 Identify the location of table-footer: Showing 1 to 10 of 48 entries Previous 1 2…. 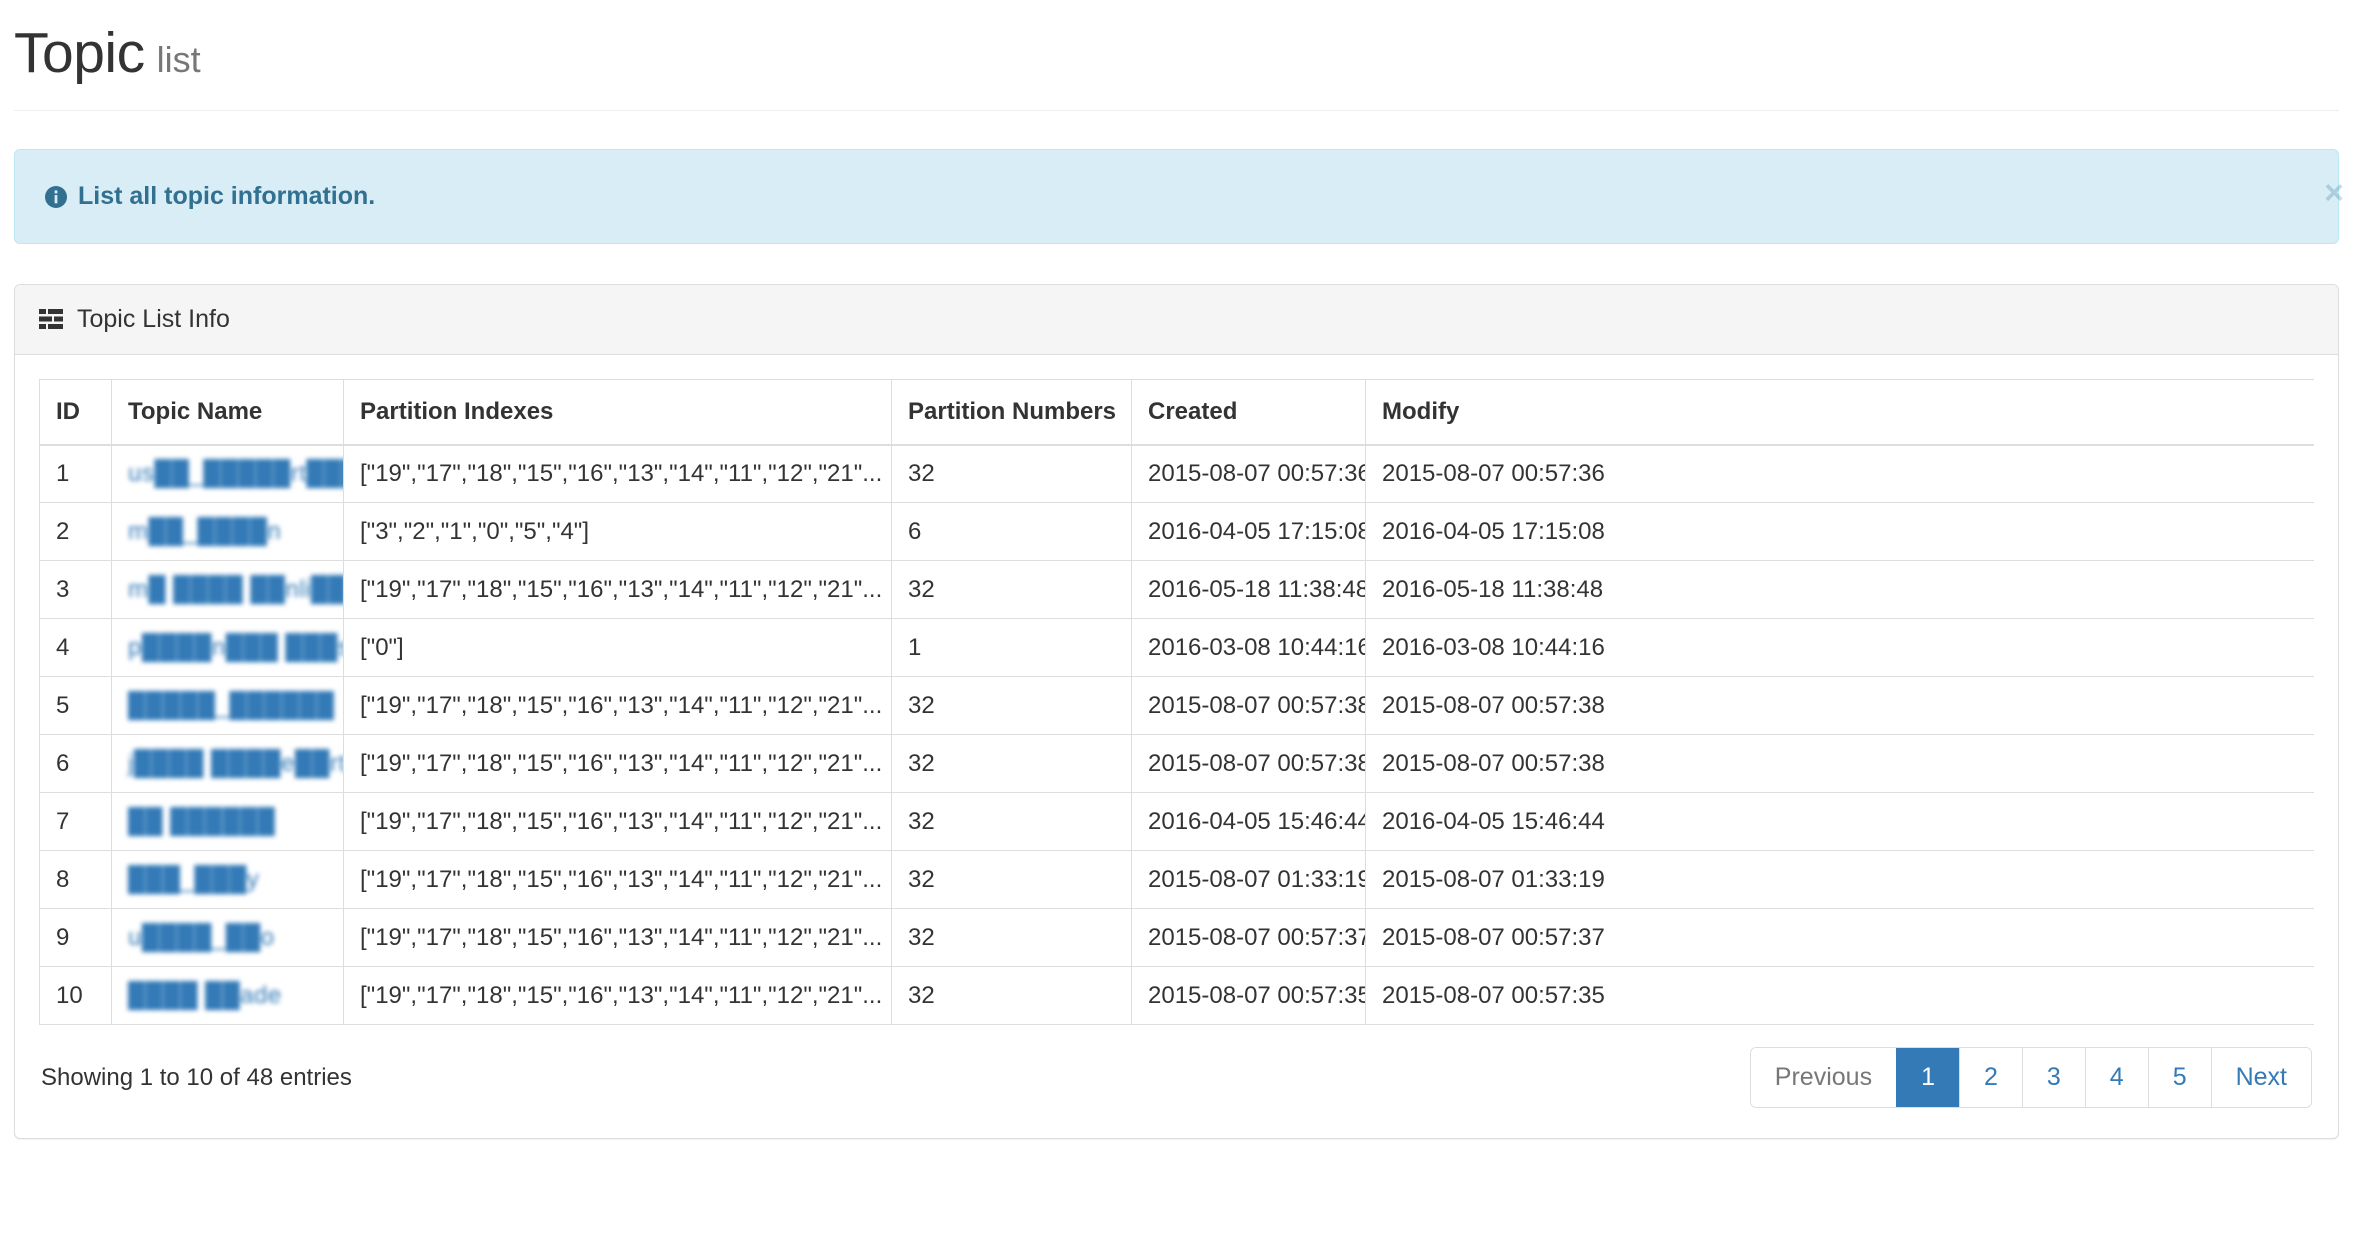
(1176, 1071).